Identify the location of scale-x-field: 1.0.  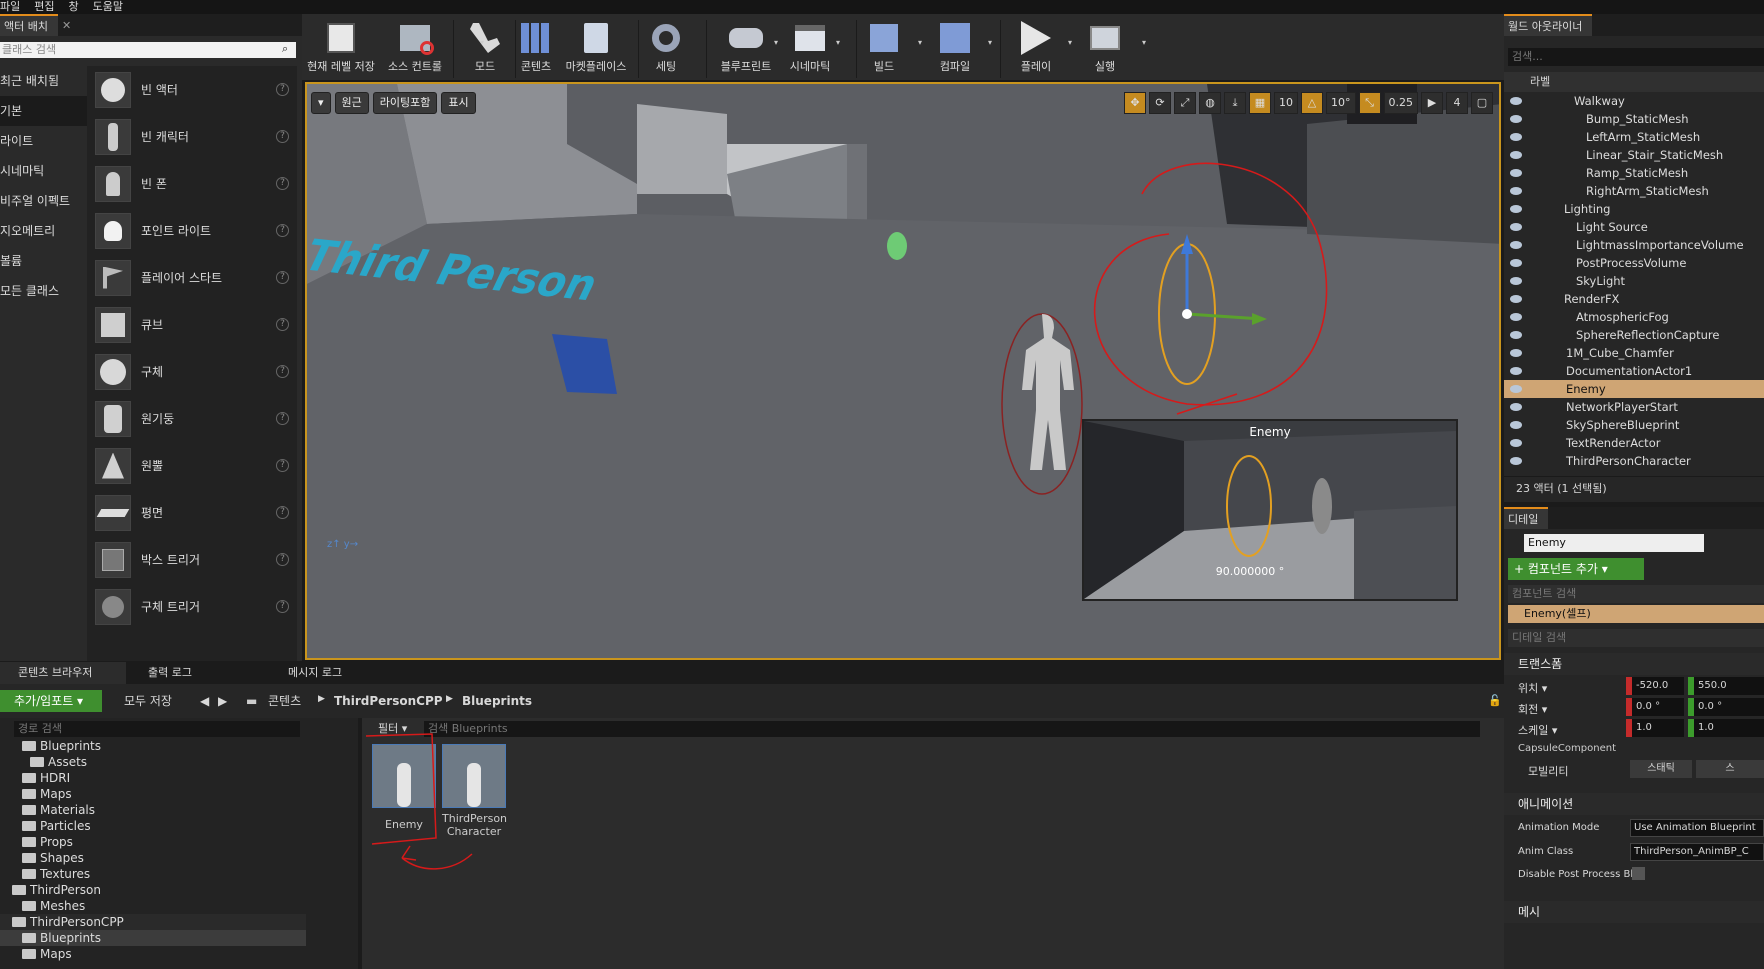
(1655, 728).